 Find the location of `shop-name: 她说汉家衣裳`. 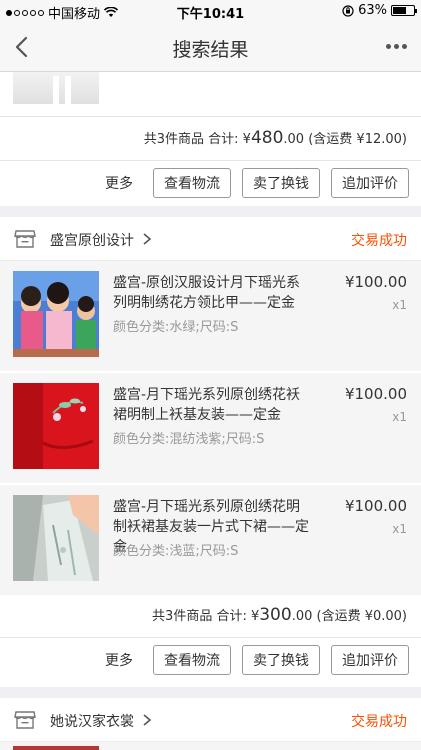

shop-name: 她说汉家衣裳 is located at coordinates (92, 722).